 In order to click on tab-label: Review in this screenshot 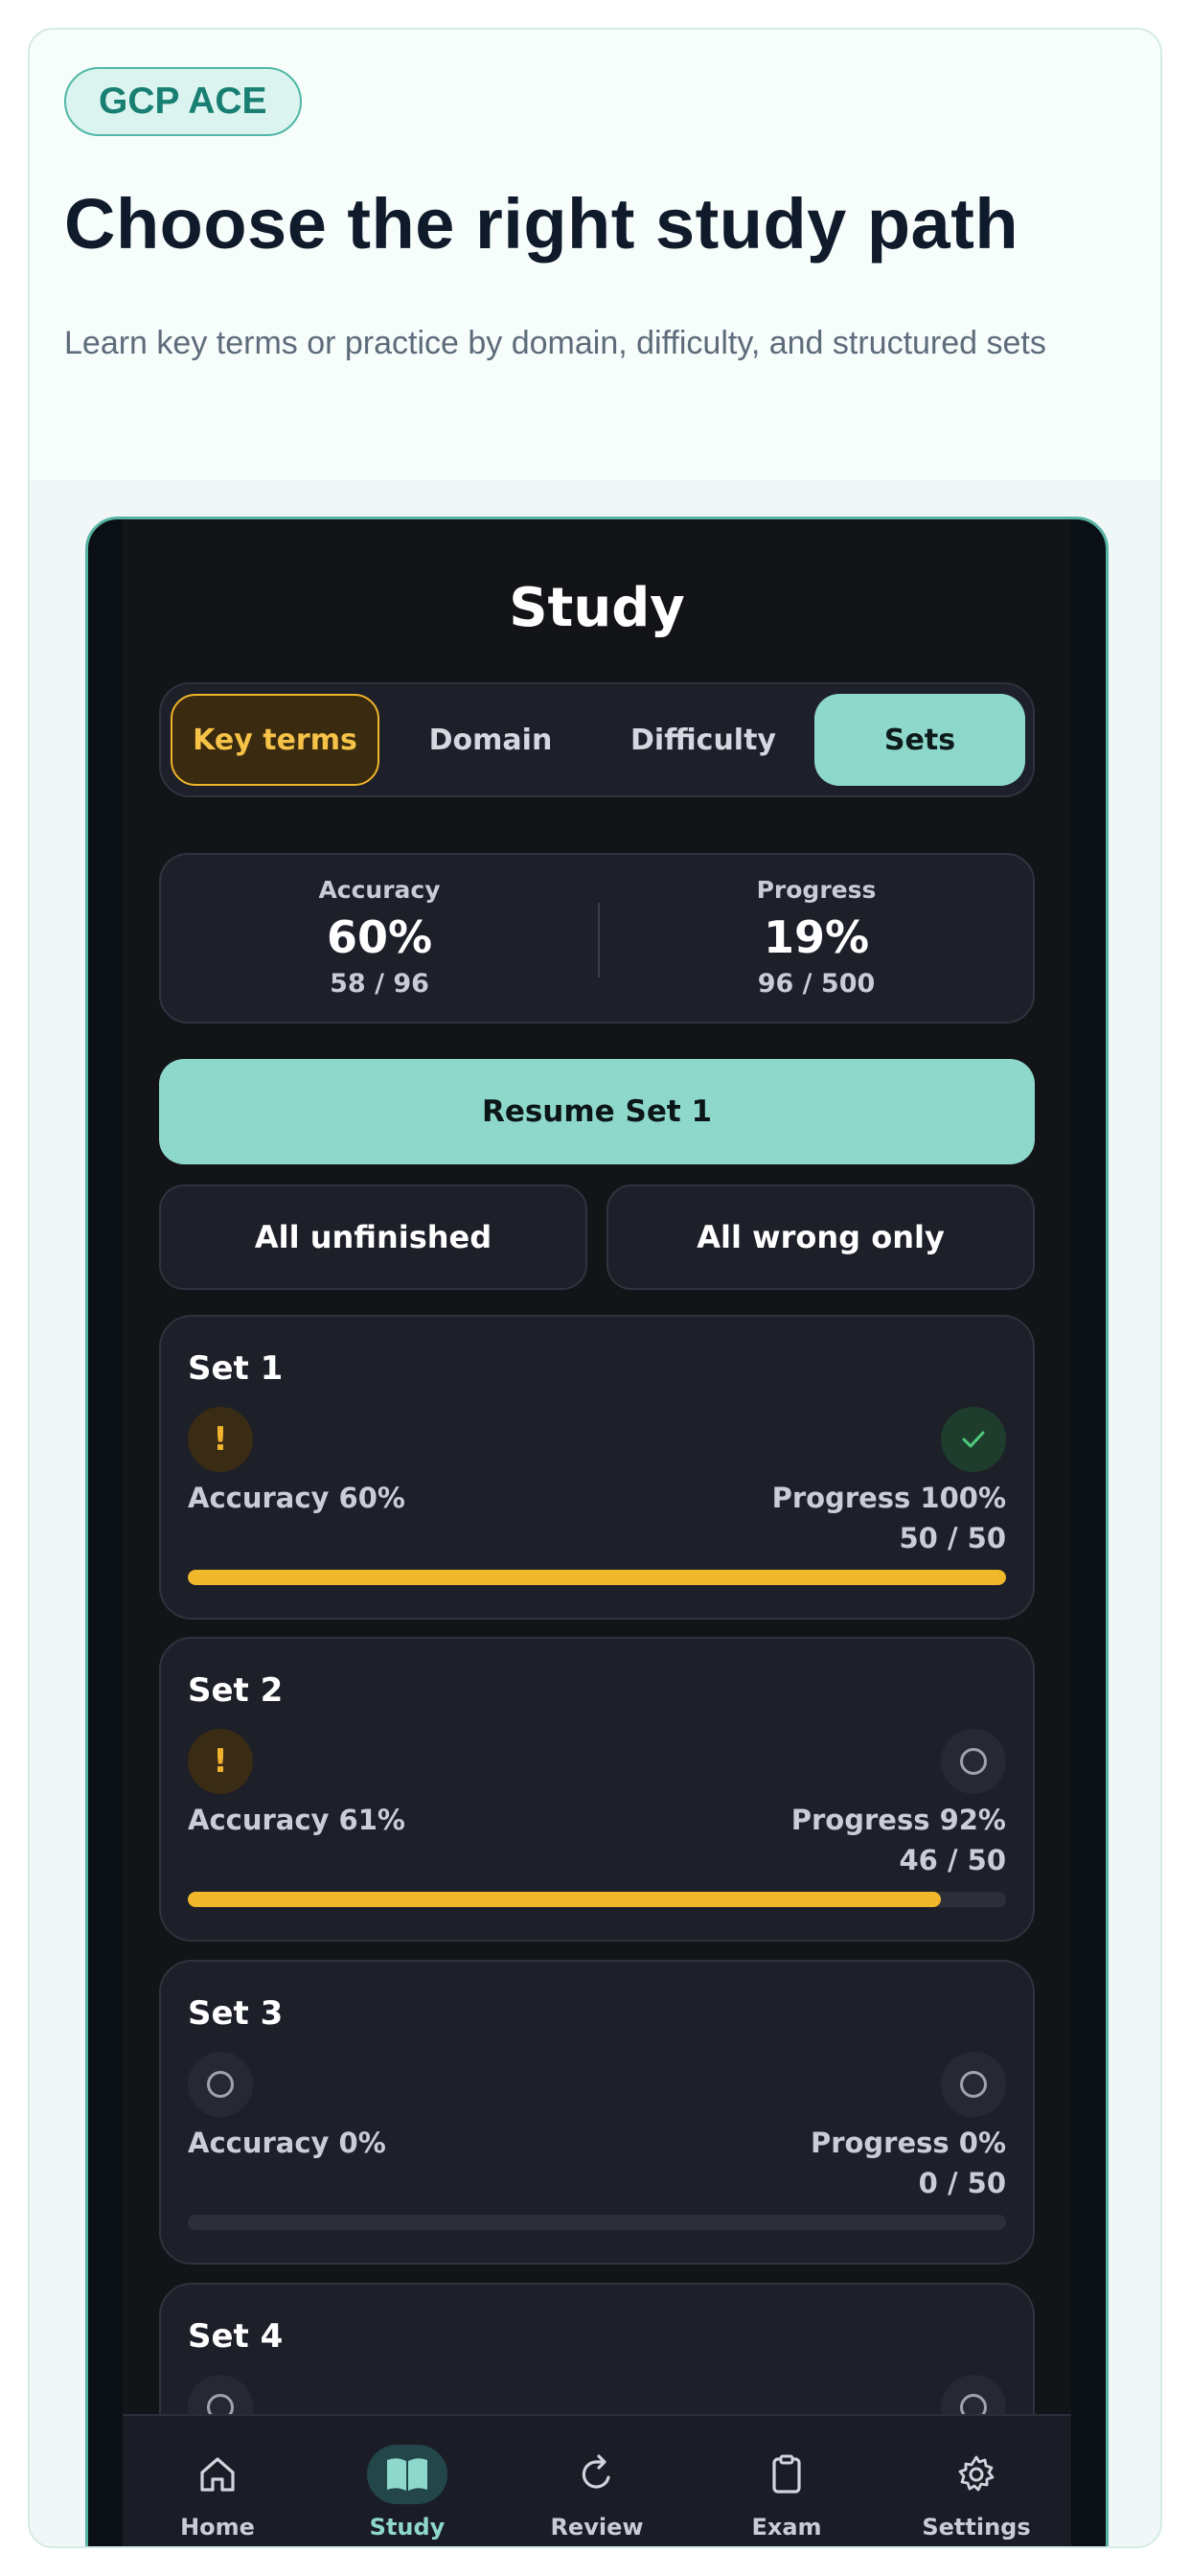, I will do `click(597, 2527)`.